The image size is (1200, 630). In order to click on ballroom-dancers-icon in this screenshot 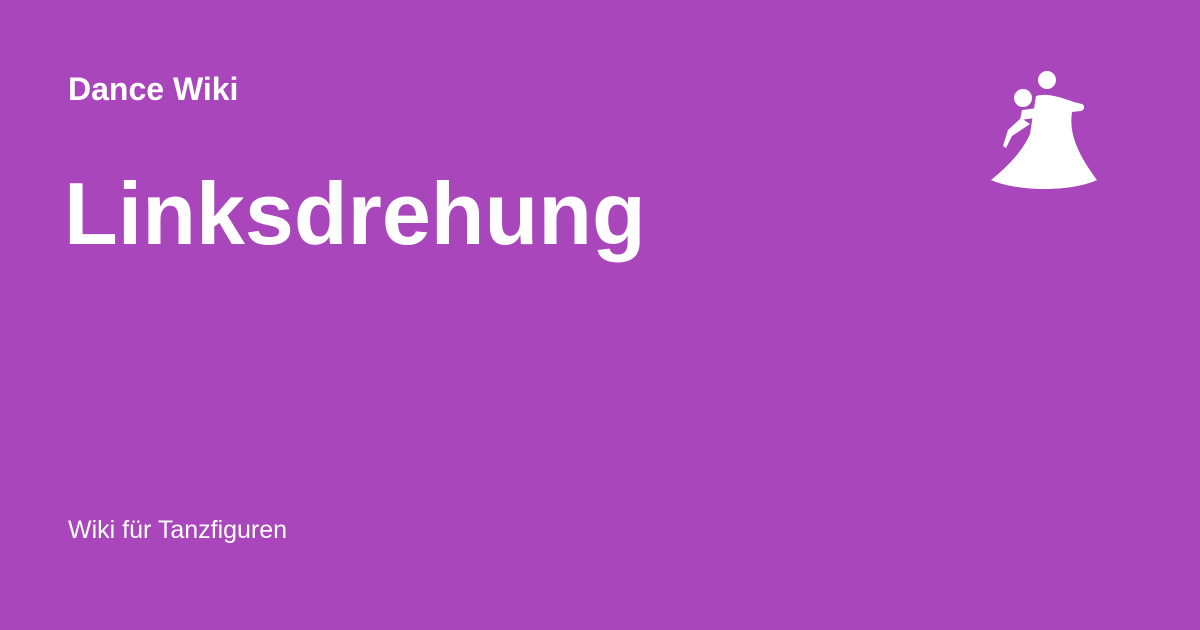, I will do `click(1045, 130)`.